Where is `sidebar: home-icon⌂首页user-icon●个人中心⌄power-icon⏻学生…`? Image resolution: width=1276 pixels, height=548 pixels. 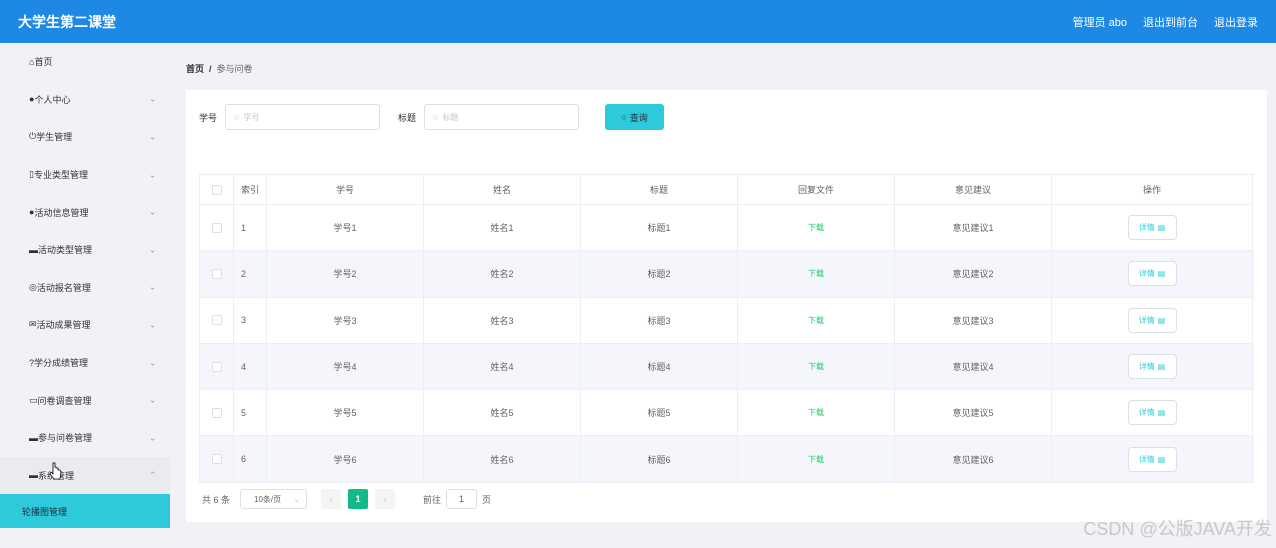
sidebar: home-icon⌂首页user-icon●个人中心⌄power-icon⏻学生… is located at coordinates (85, 295).